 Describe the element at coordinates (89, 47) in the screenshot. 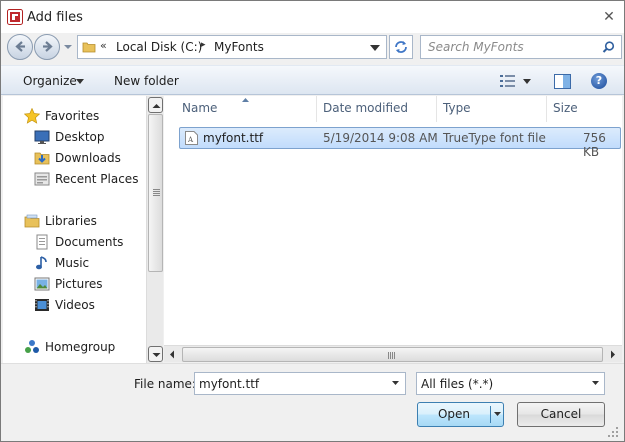

I see `folder-icon` at that location.